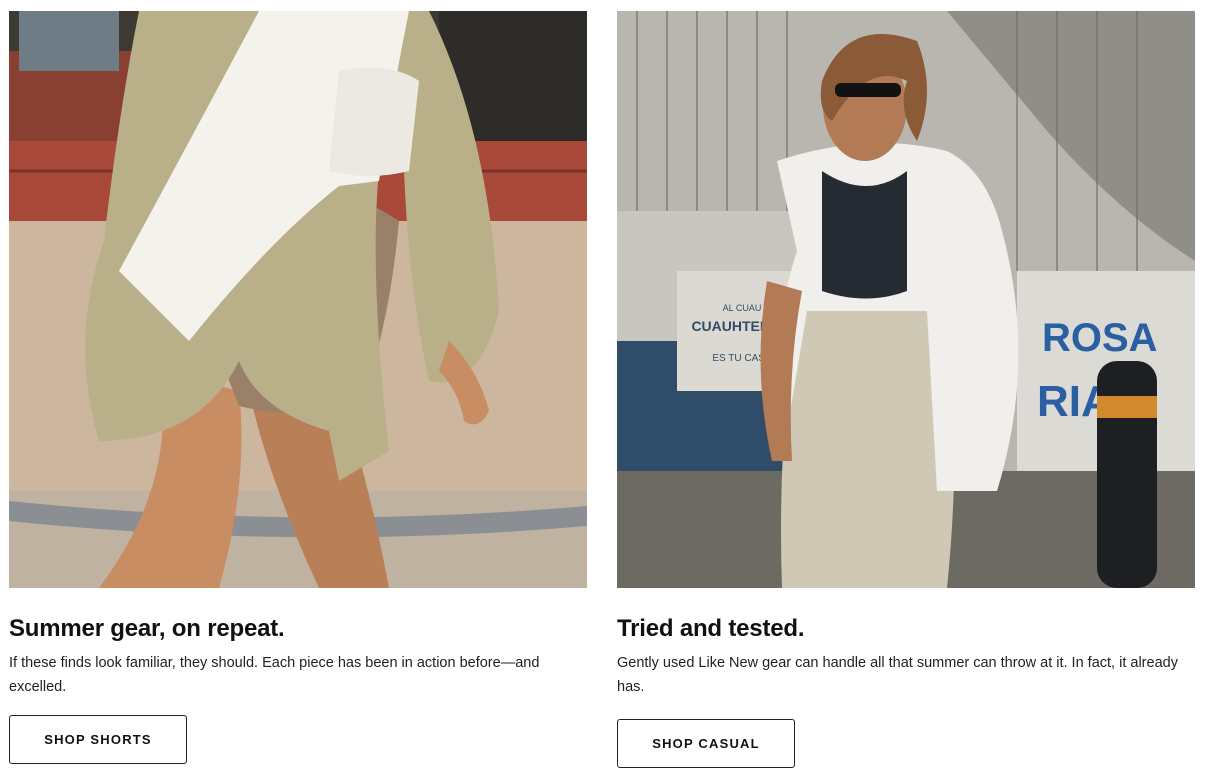  What do you see at coordinates (706, 743) in the screenshot?
I see `shop-casual-button: SHOP CASUAL` at bounding box center [706, 743].